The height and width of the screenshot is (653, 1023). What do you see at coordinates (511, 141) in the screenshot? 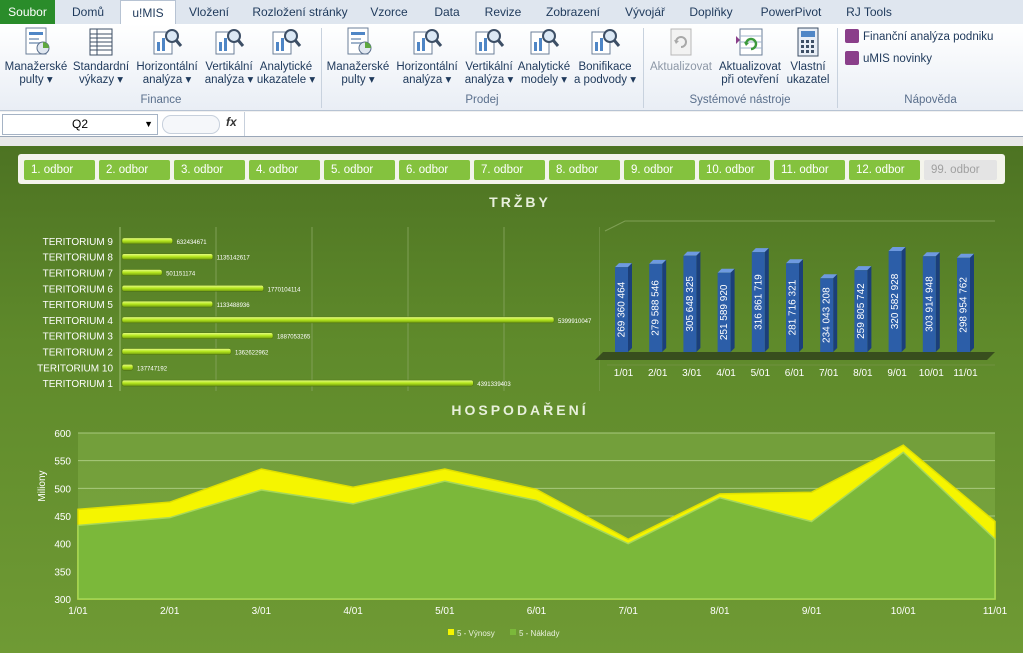
I see `sheet-header-strip` at bounding box center [511, 141].